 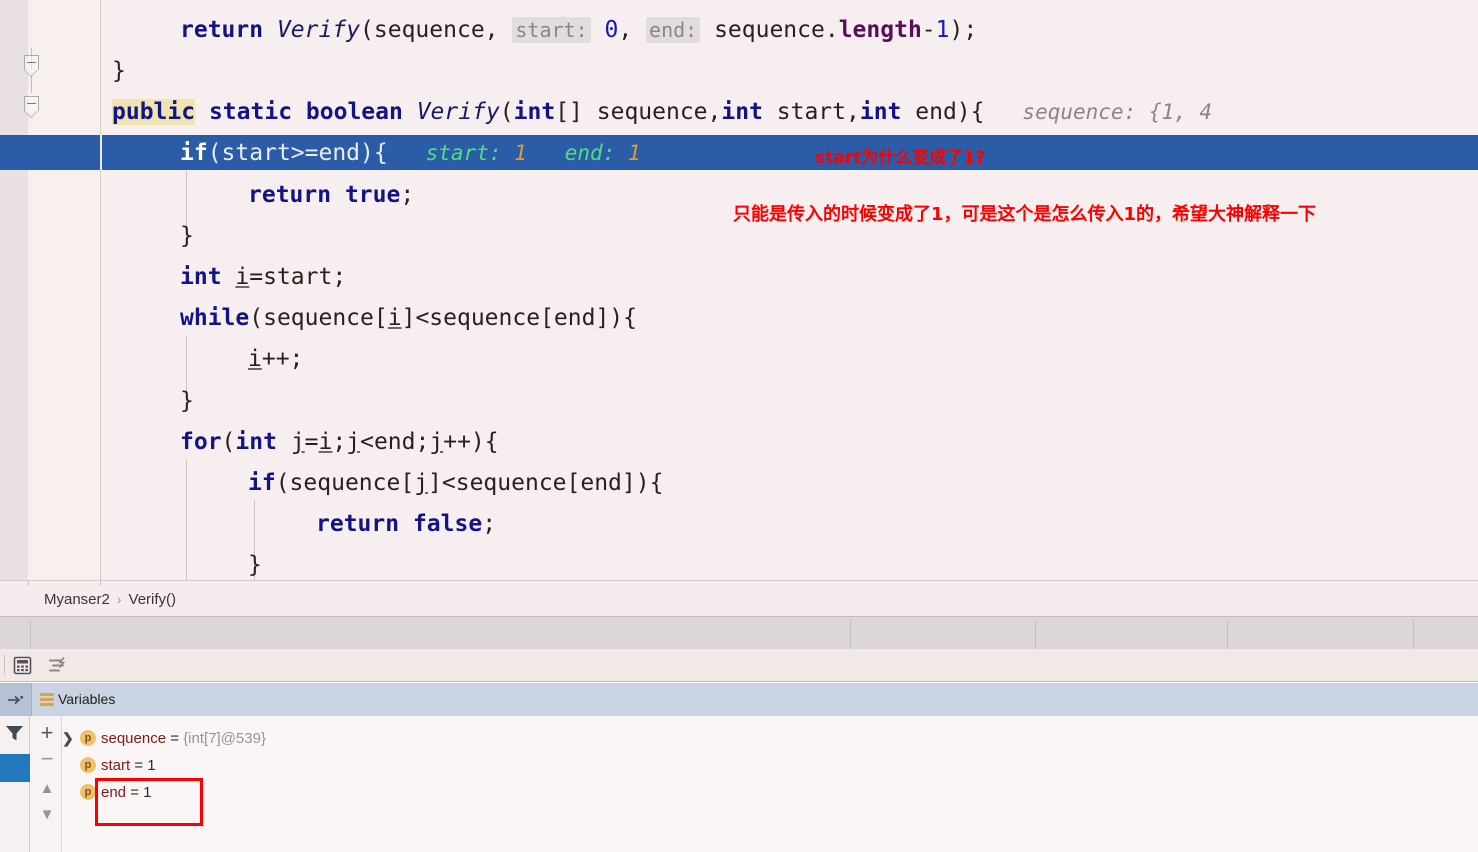 I want to click on code-token: false, so click(x=447, y=524).